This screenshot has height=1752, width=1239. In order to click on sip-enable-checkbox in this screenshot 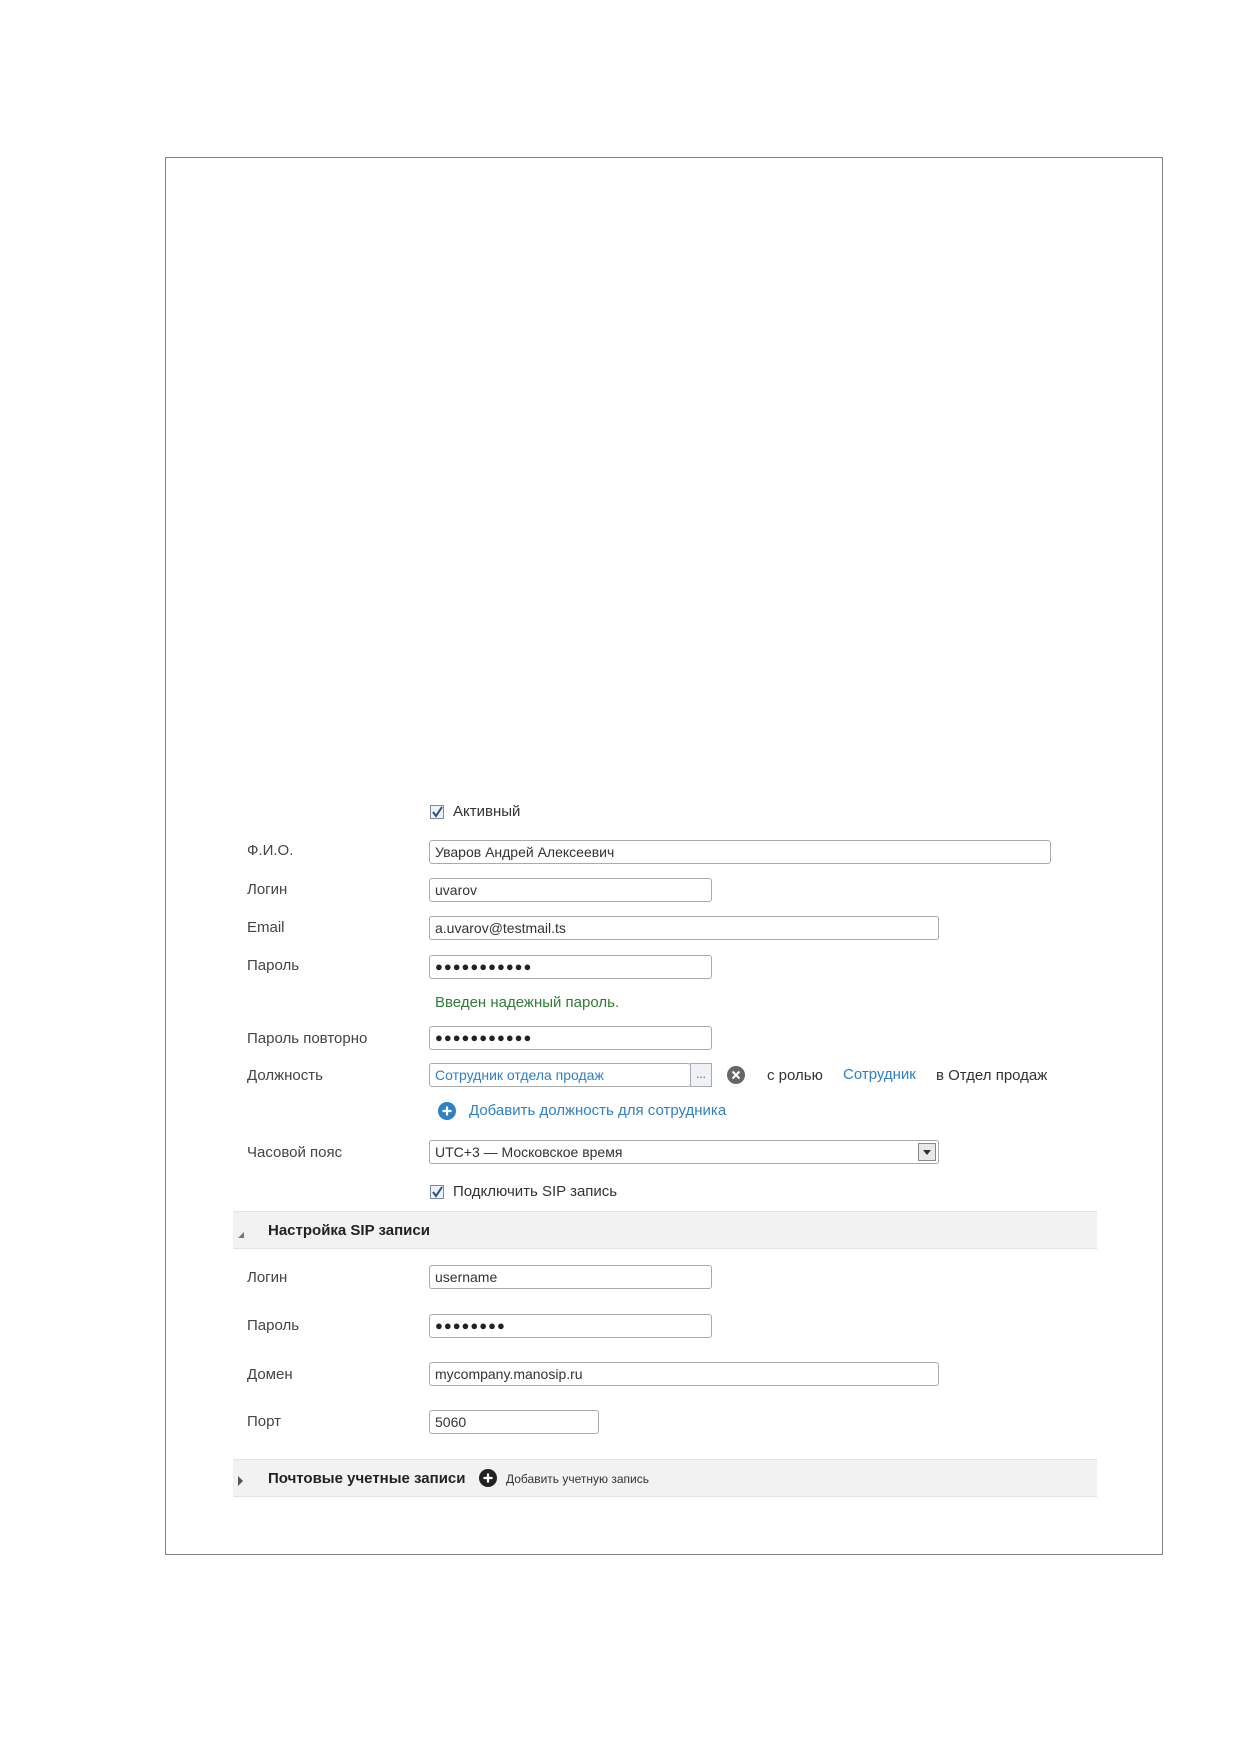, I will do `click(437, 1192)`.